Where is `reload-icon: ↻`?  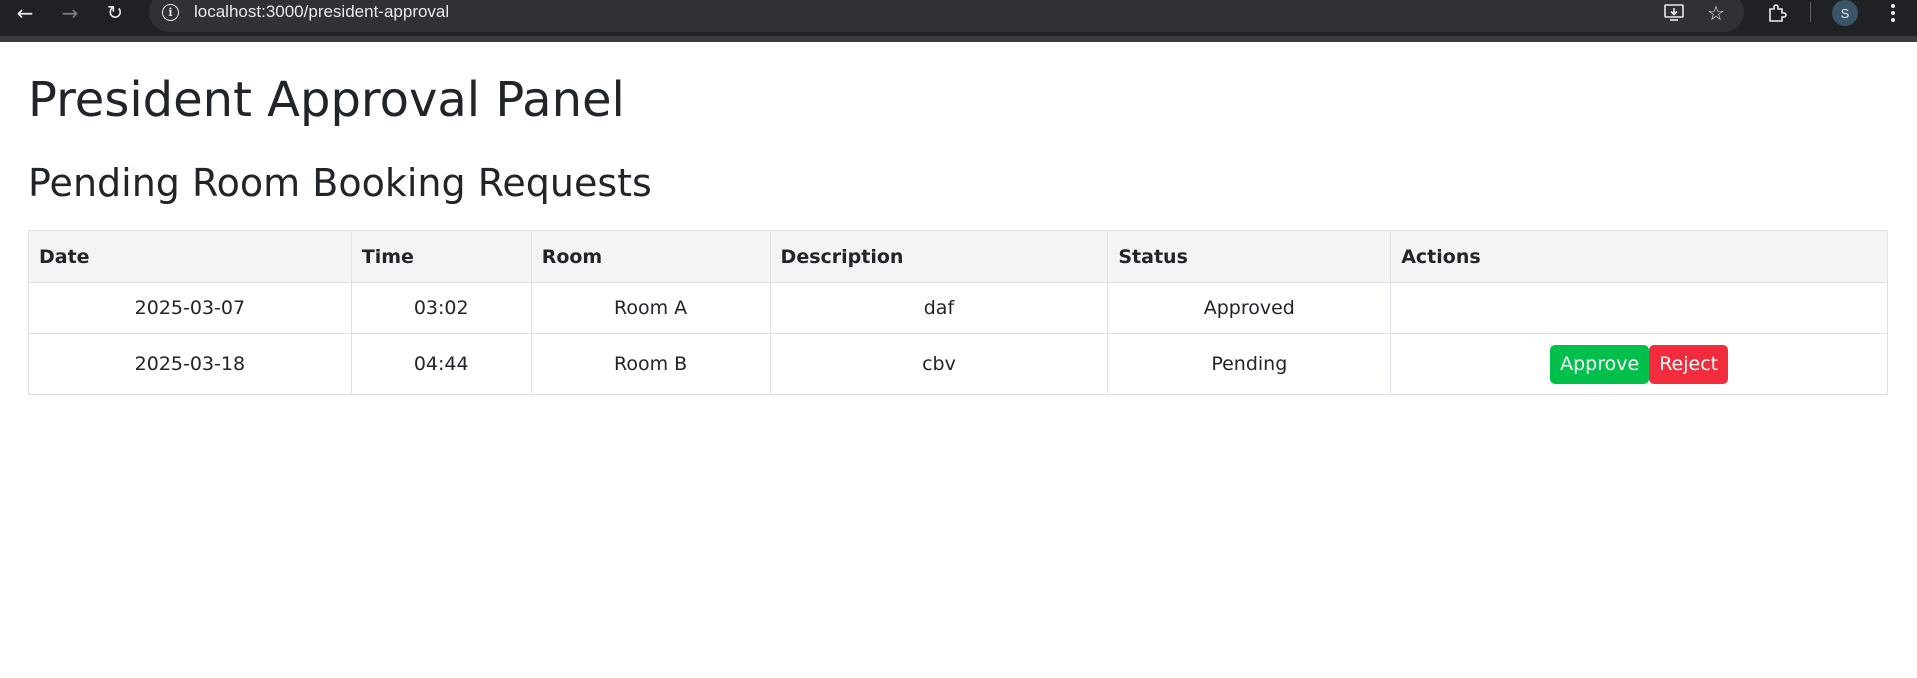 reload-icon: ↻ is located at coordinates (115, 13).